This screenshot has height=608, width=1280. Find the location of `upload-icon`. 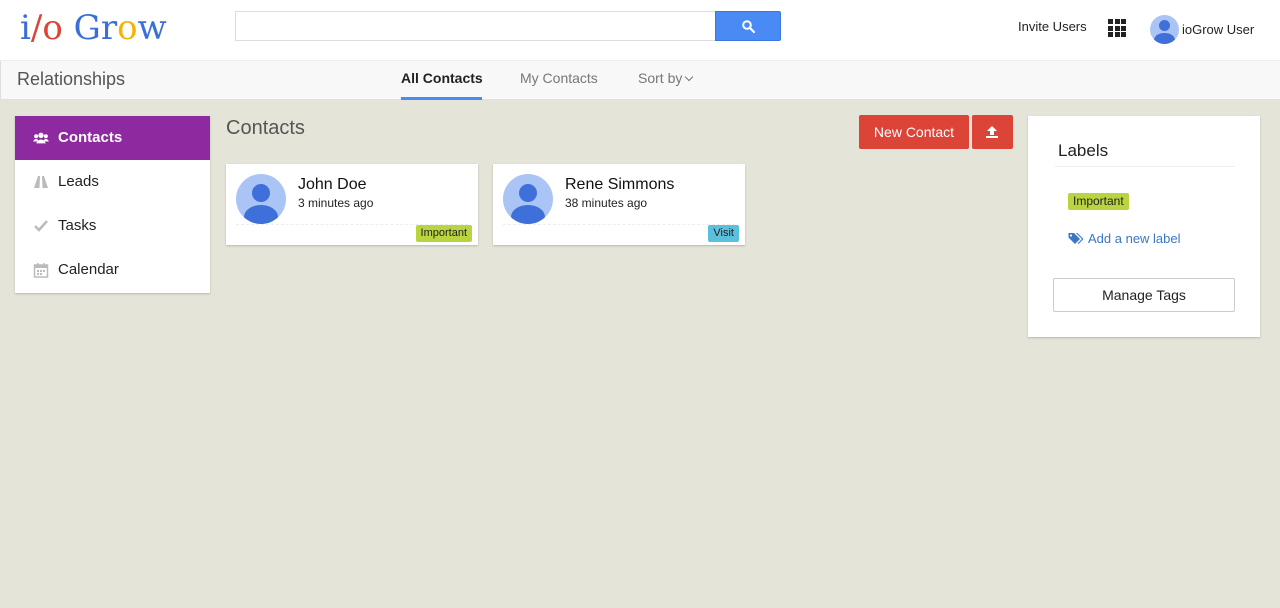

upload-icon is located at coordinates (992, 132).